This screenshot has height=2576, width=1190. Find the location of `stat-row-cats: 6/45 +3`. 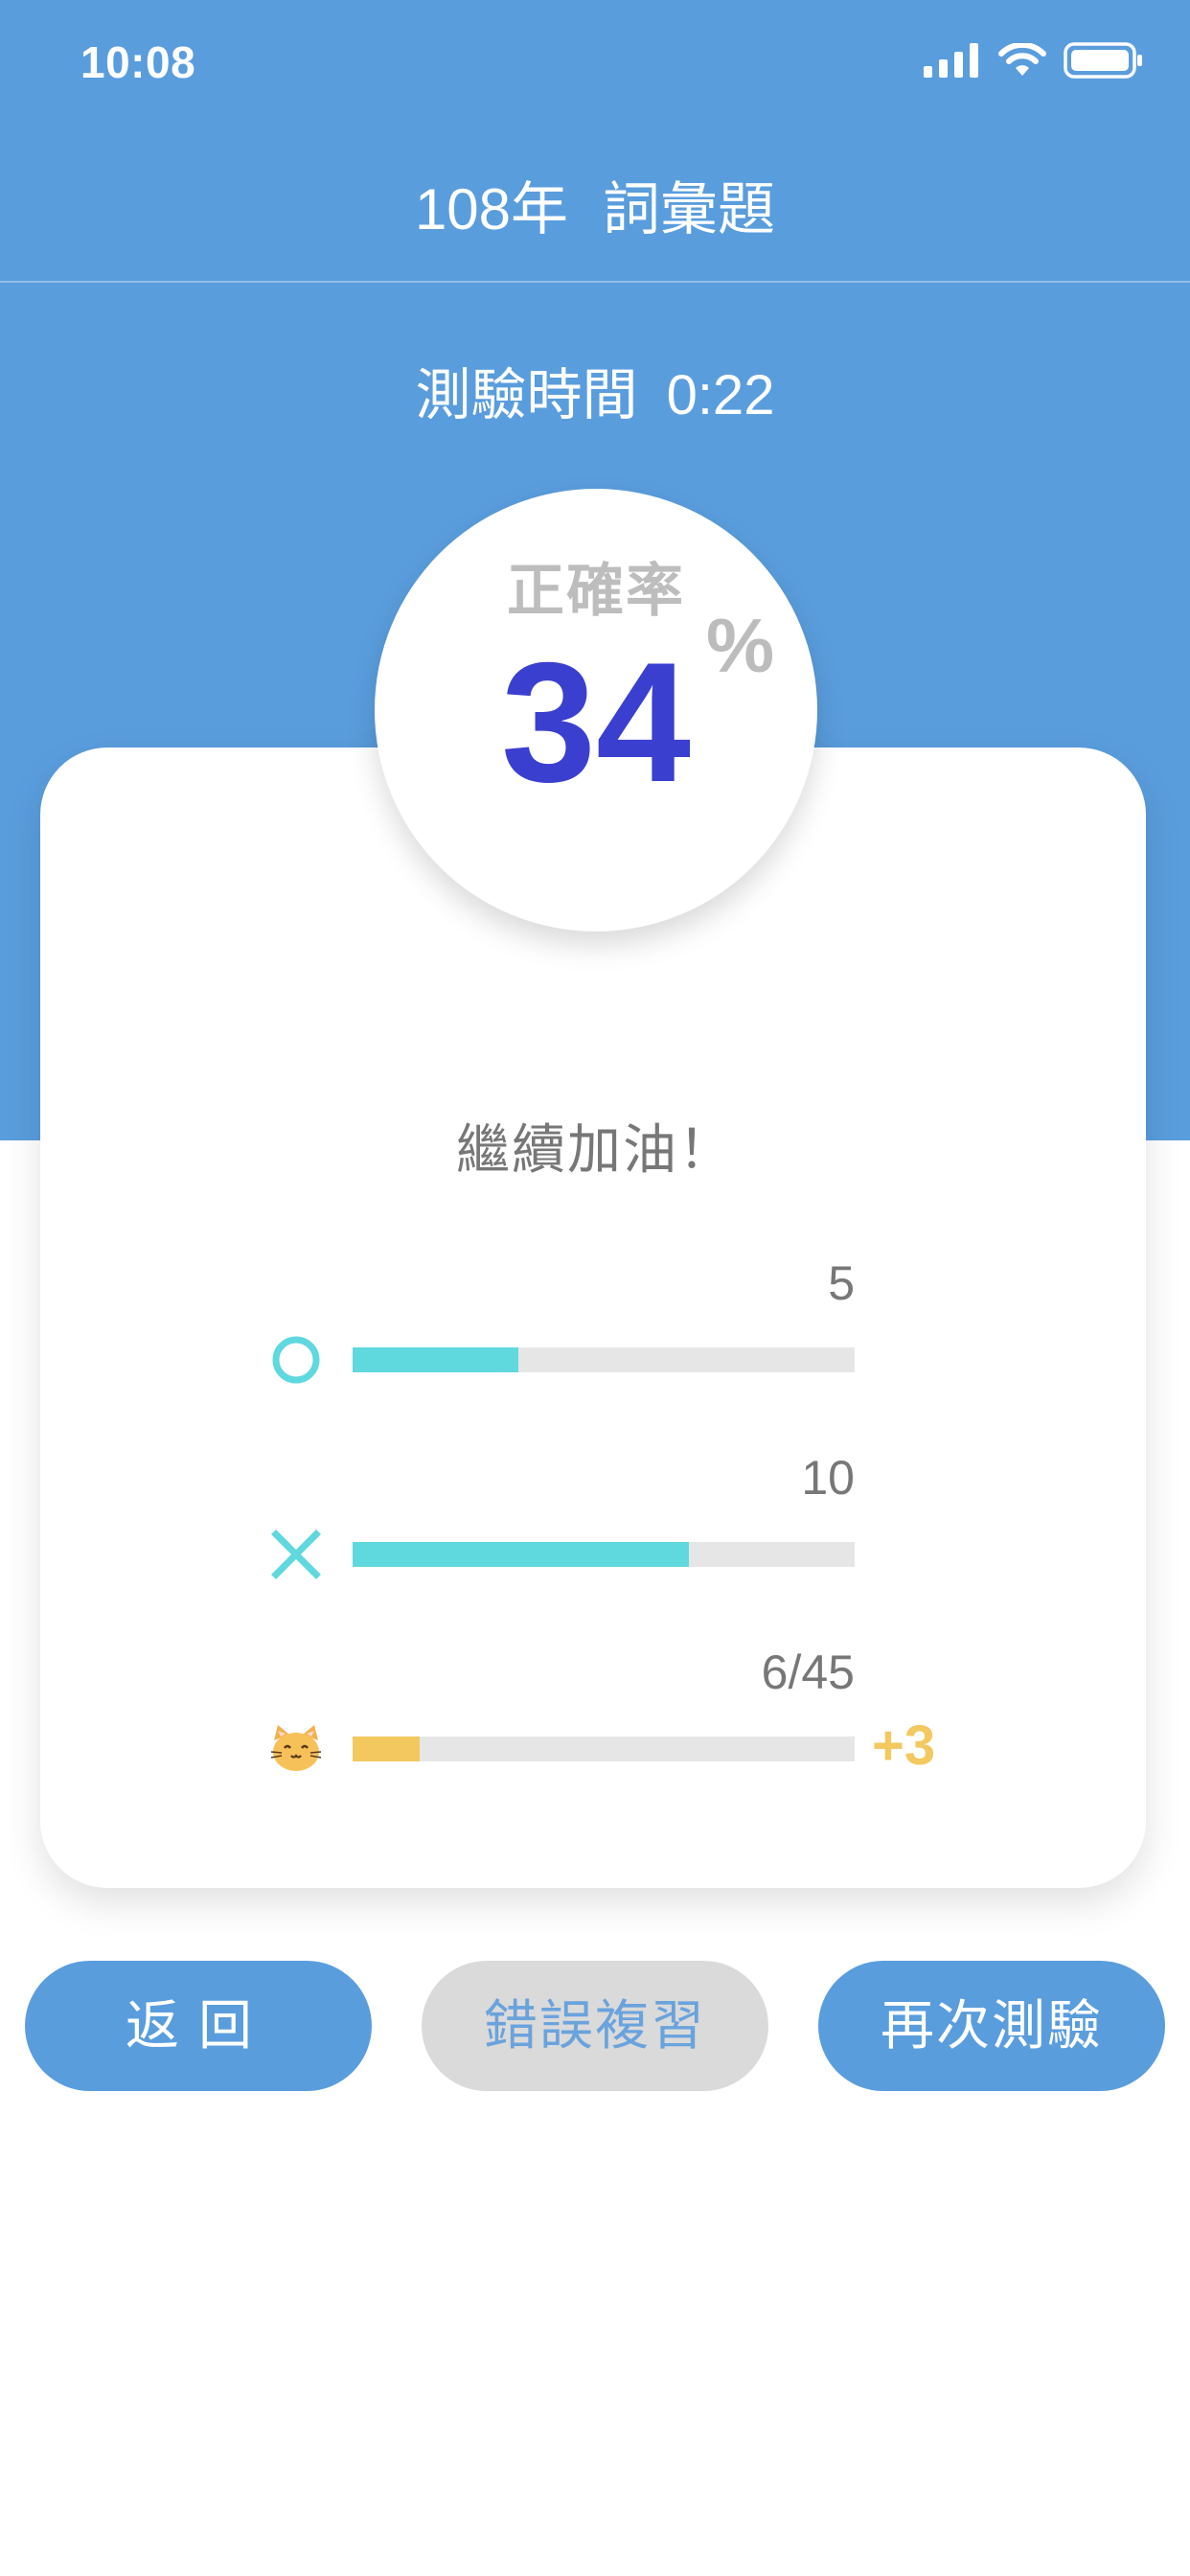

stat-row-cats: 6/45 +3 is located at coordinates (595, 1711).